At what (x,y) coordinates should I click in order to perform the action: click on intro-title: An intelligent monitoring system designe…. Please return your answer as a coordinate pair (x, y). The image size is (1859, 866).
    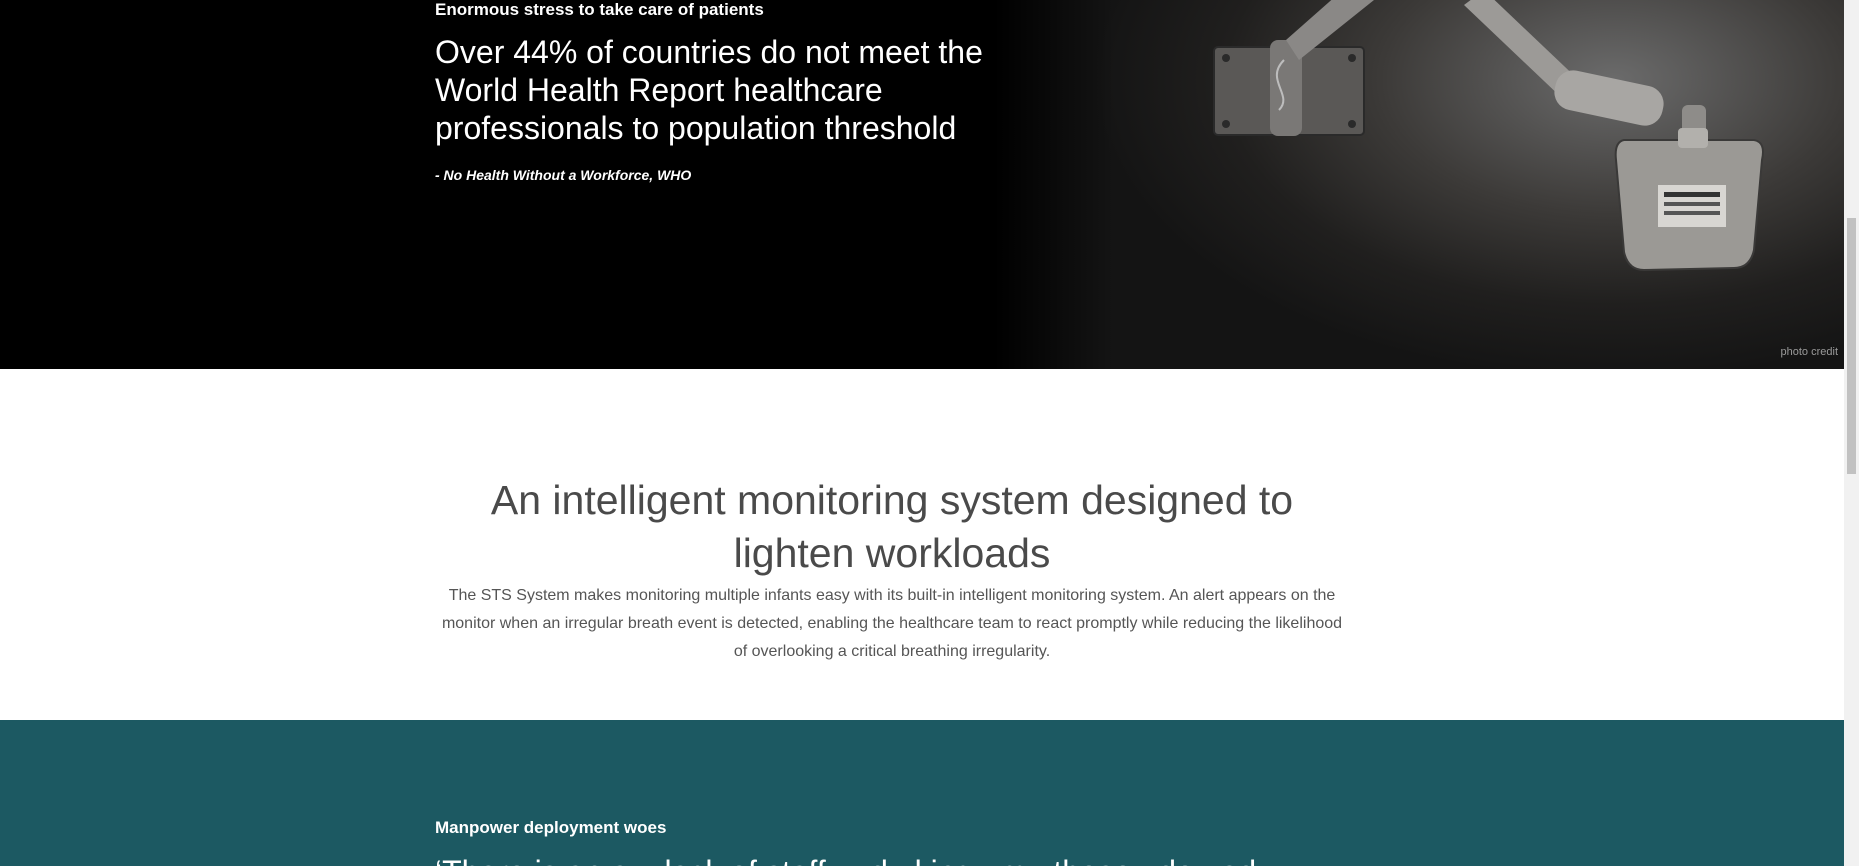
    Looking at the image, I should click on (892, 527).